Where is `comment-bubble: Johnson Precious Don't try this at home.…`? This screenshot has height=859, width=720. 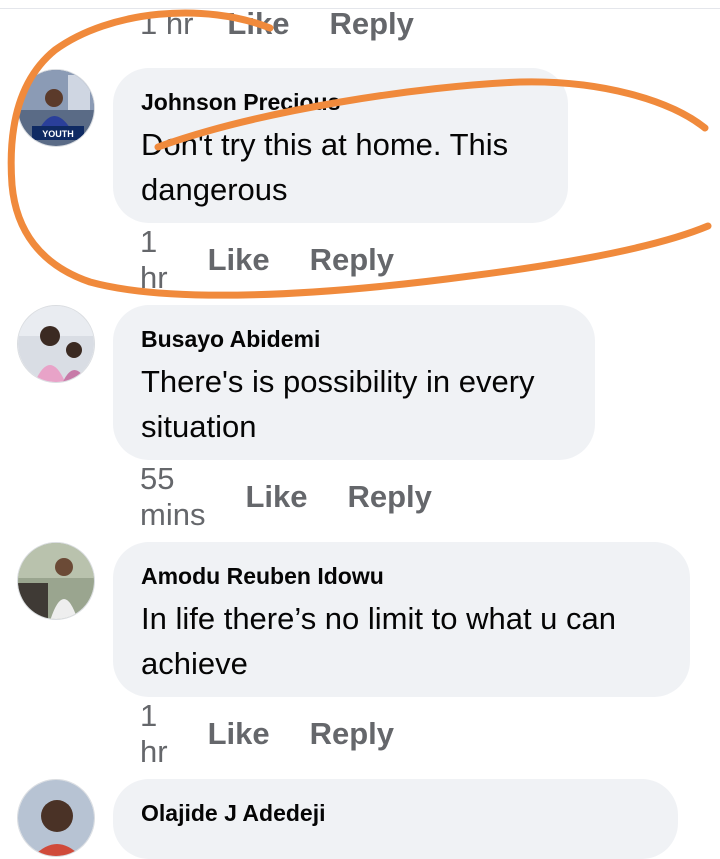 comment-bubble: Johnson Precious Don't try this at home.… is located at coordinates (340, 145).